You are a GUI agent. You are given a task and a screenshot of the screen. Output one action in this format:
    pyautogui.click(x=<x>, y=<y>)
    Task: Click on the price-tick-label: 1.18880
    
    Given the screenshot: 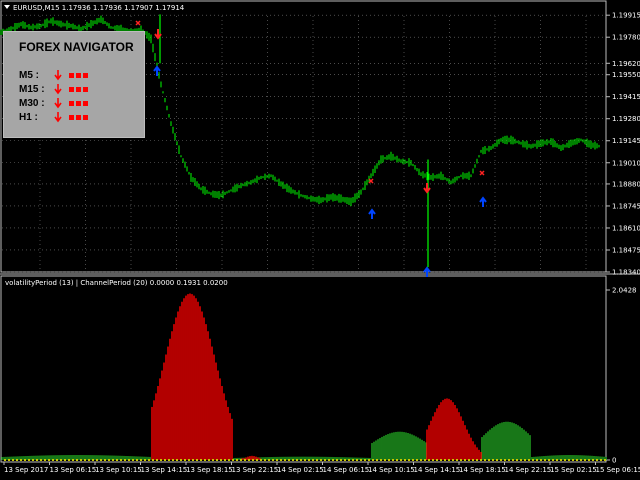 What is the action you would take?
    pyautogui.click(x=626, y=184)
    